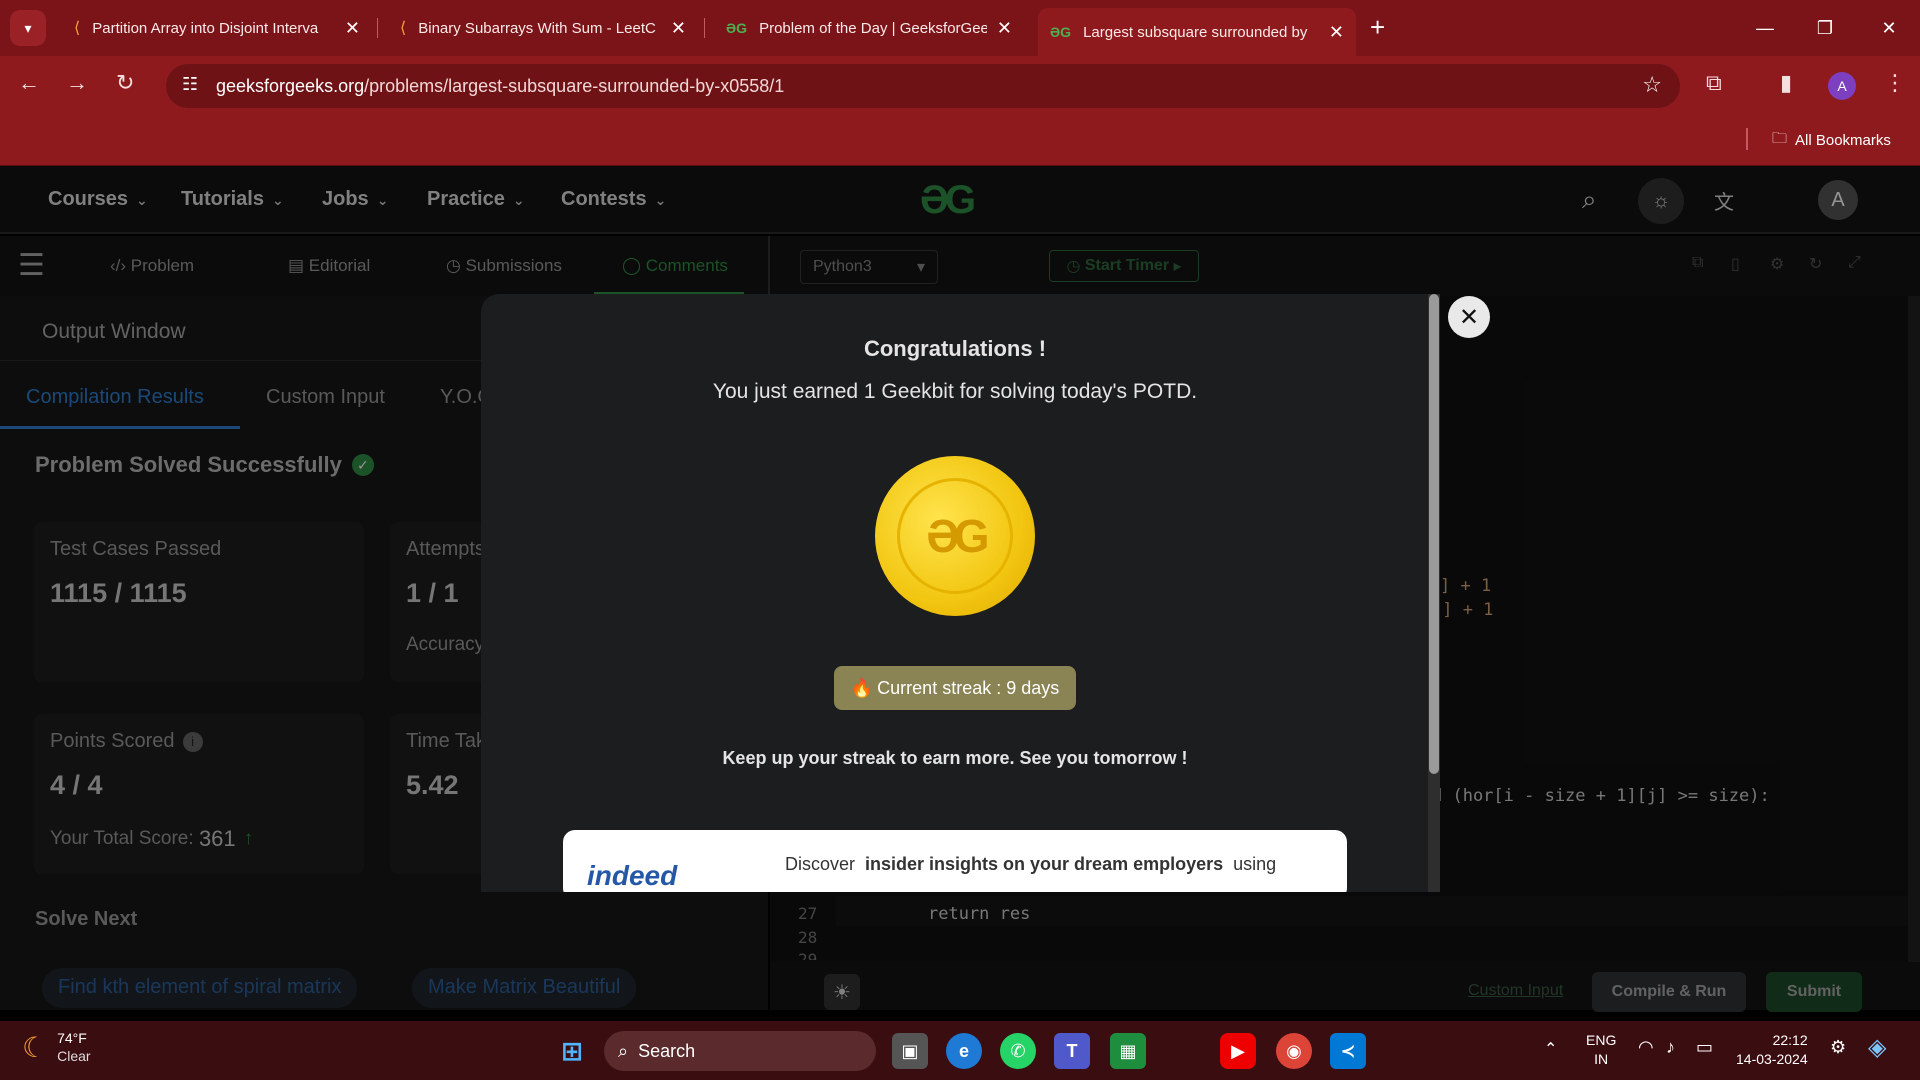 Image resolution: width=1920 pixels, height=1080 pixels. I want to click on copilot-icon: ◈, so click(1877, 1047).